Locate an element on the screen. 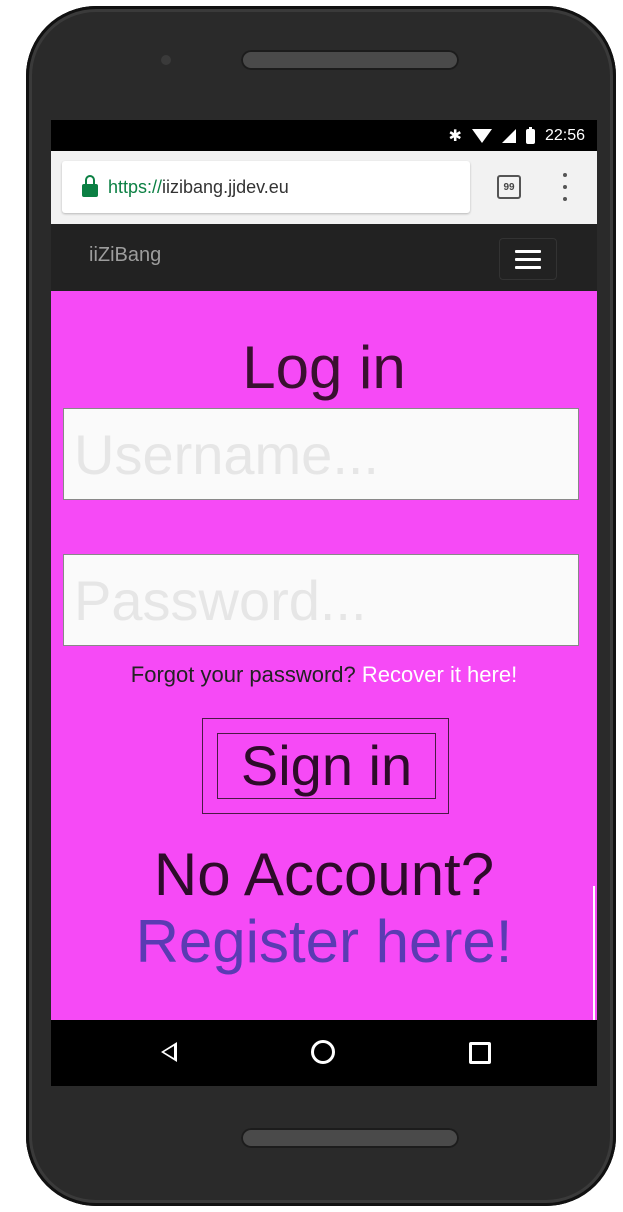  password-input is located at coordinates (321, 600).